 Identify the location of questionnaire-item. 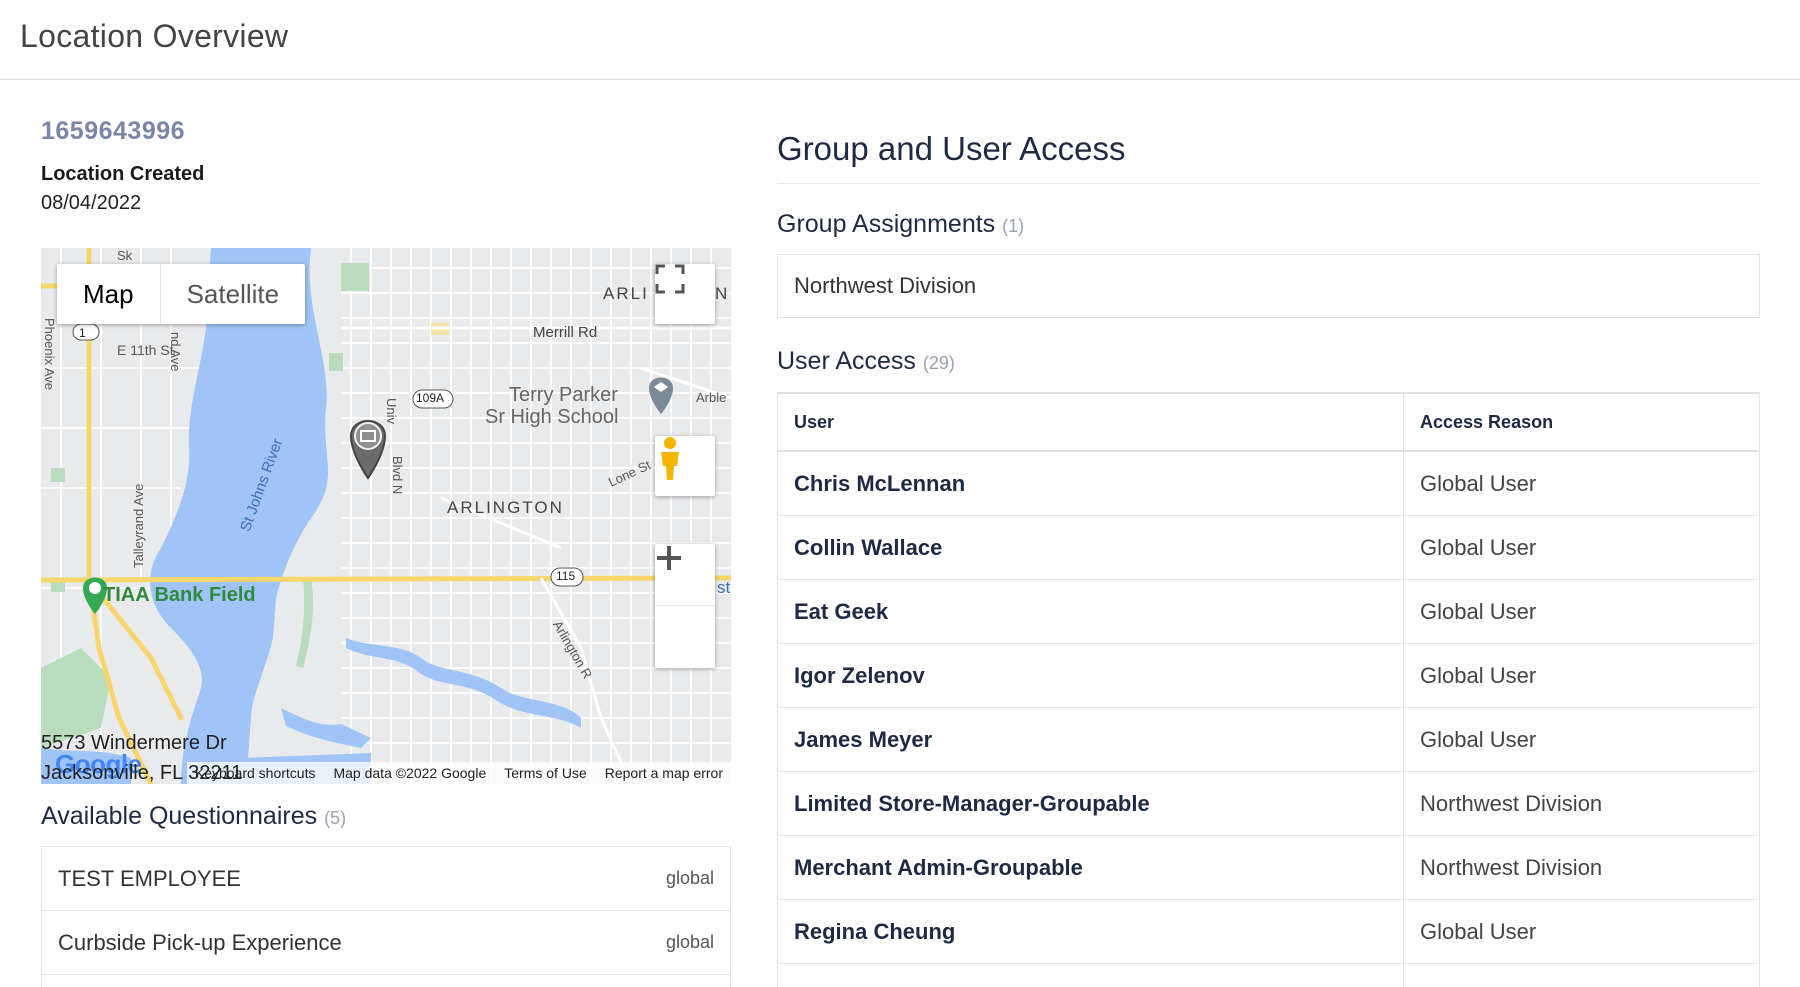
(386, 981).